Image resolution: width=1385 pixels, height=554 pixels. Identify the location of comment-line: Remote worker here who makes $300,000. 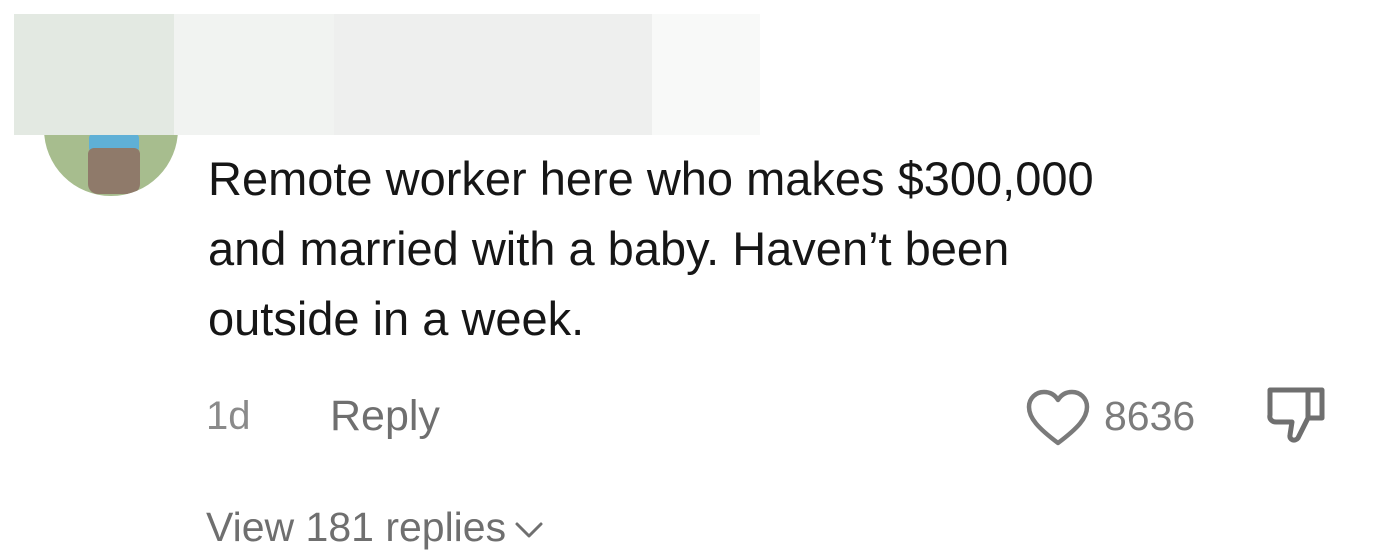
(651, 178).